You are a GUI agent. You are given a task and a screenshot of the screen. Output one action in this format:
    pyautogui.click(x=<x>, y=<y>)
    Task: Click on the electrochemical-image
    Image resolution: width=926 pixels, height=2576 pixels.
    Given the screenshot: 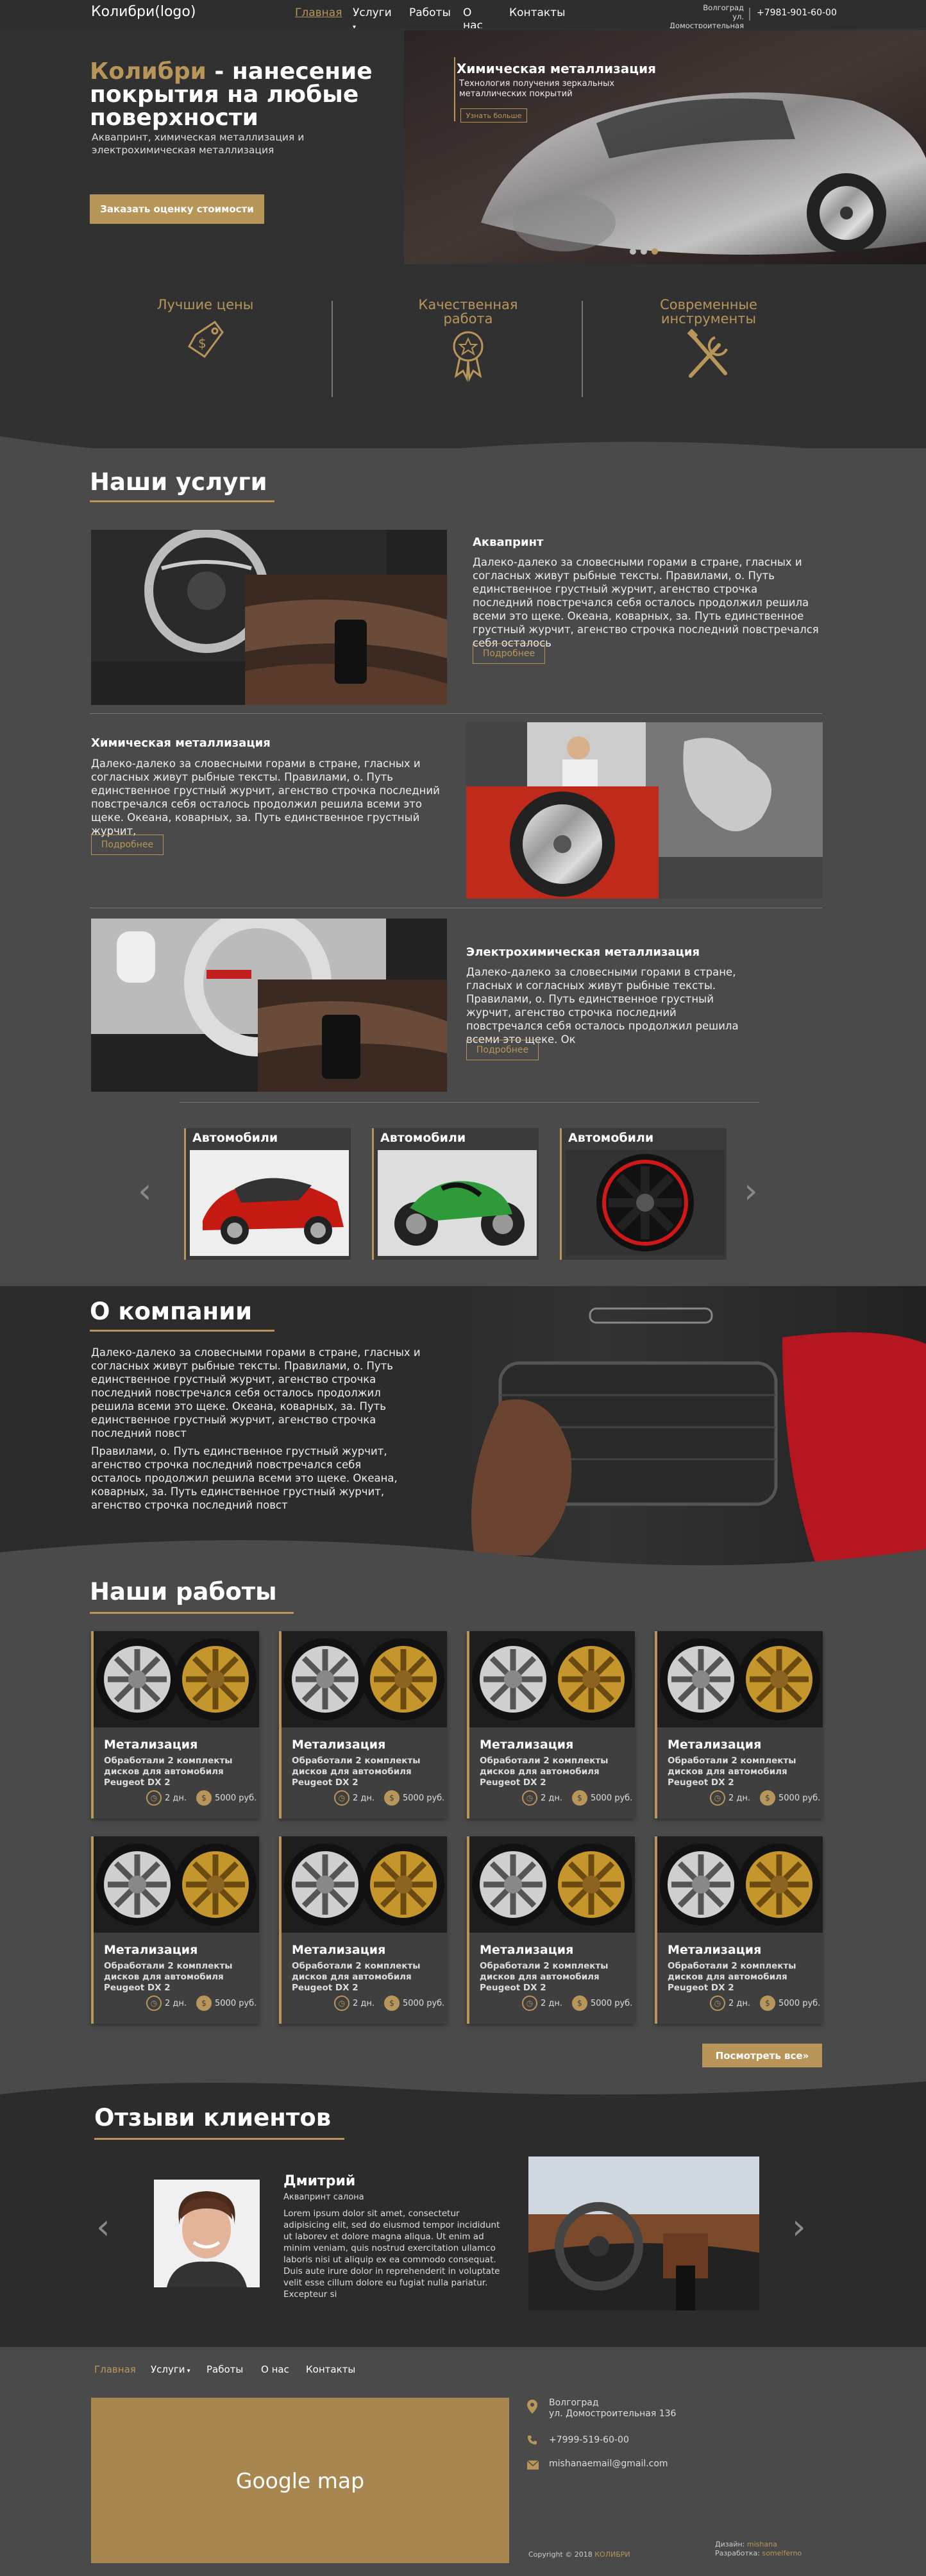 What is the action you would take?
    pyautogui.click(x=269, y=1005)
    